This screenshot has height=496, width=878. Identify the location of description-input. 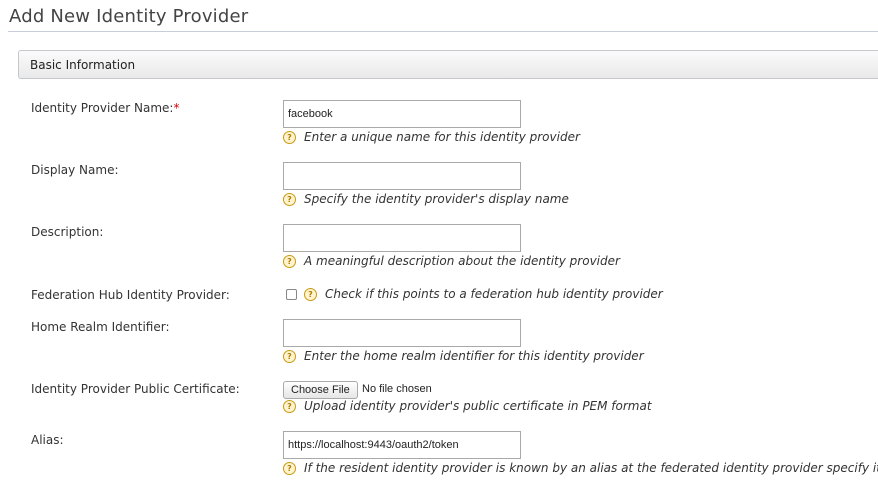
(402, 238).